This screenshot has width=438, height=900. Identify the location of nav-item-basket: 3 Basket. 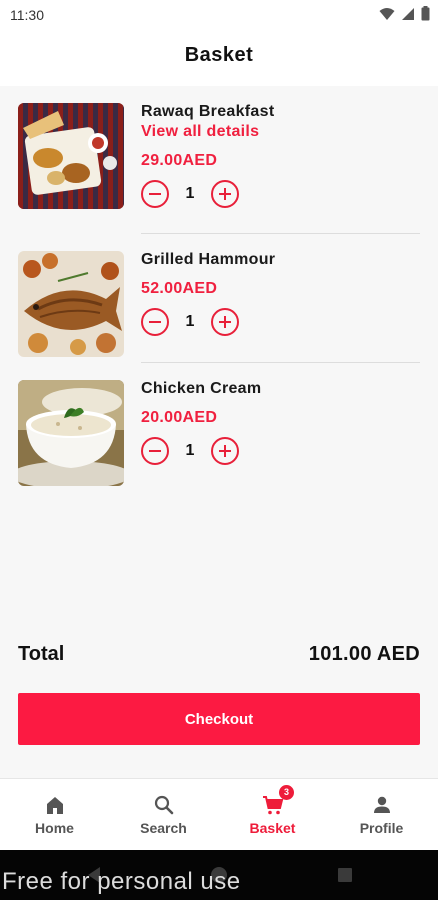
(272, 815).